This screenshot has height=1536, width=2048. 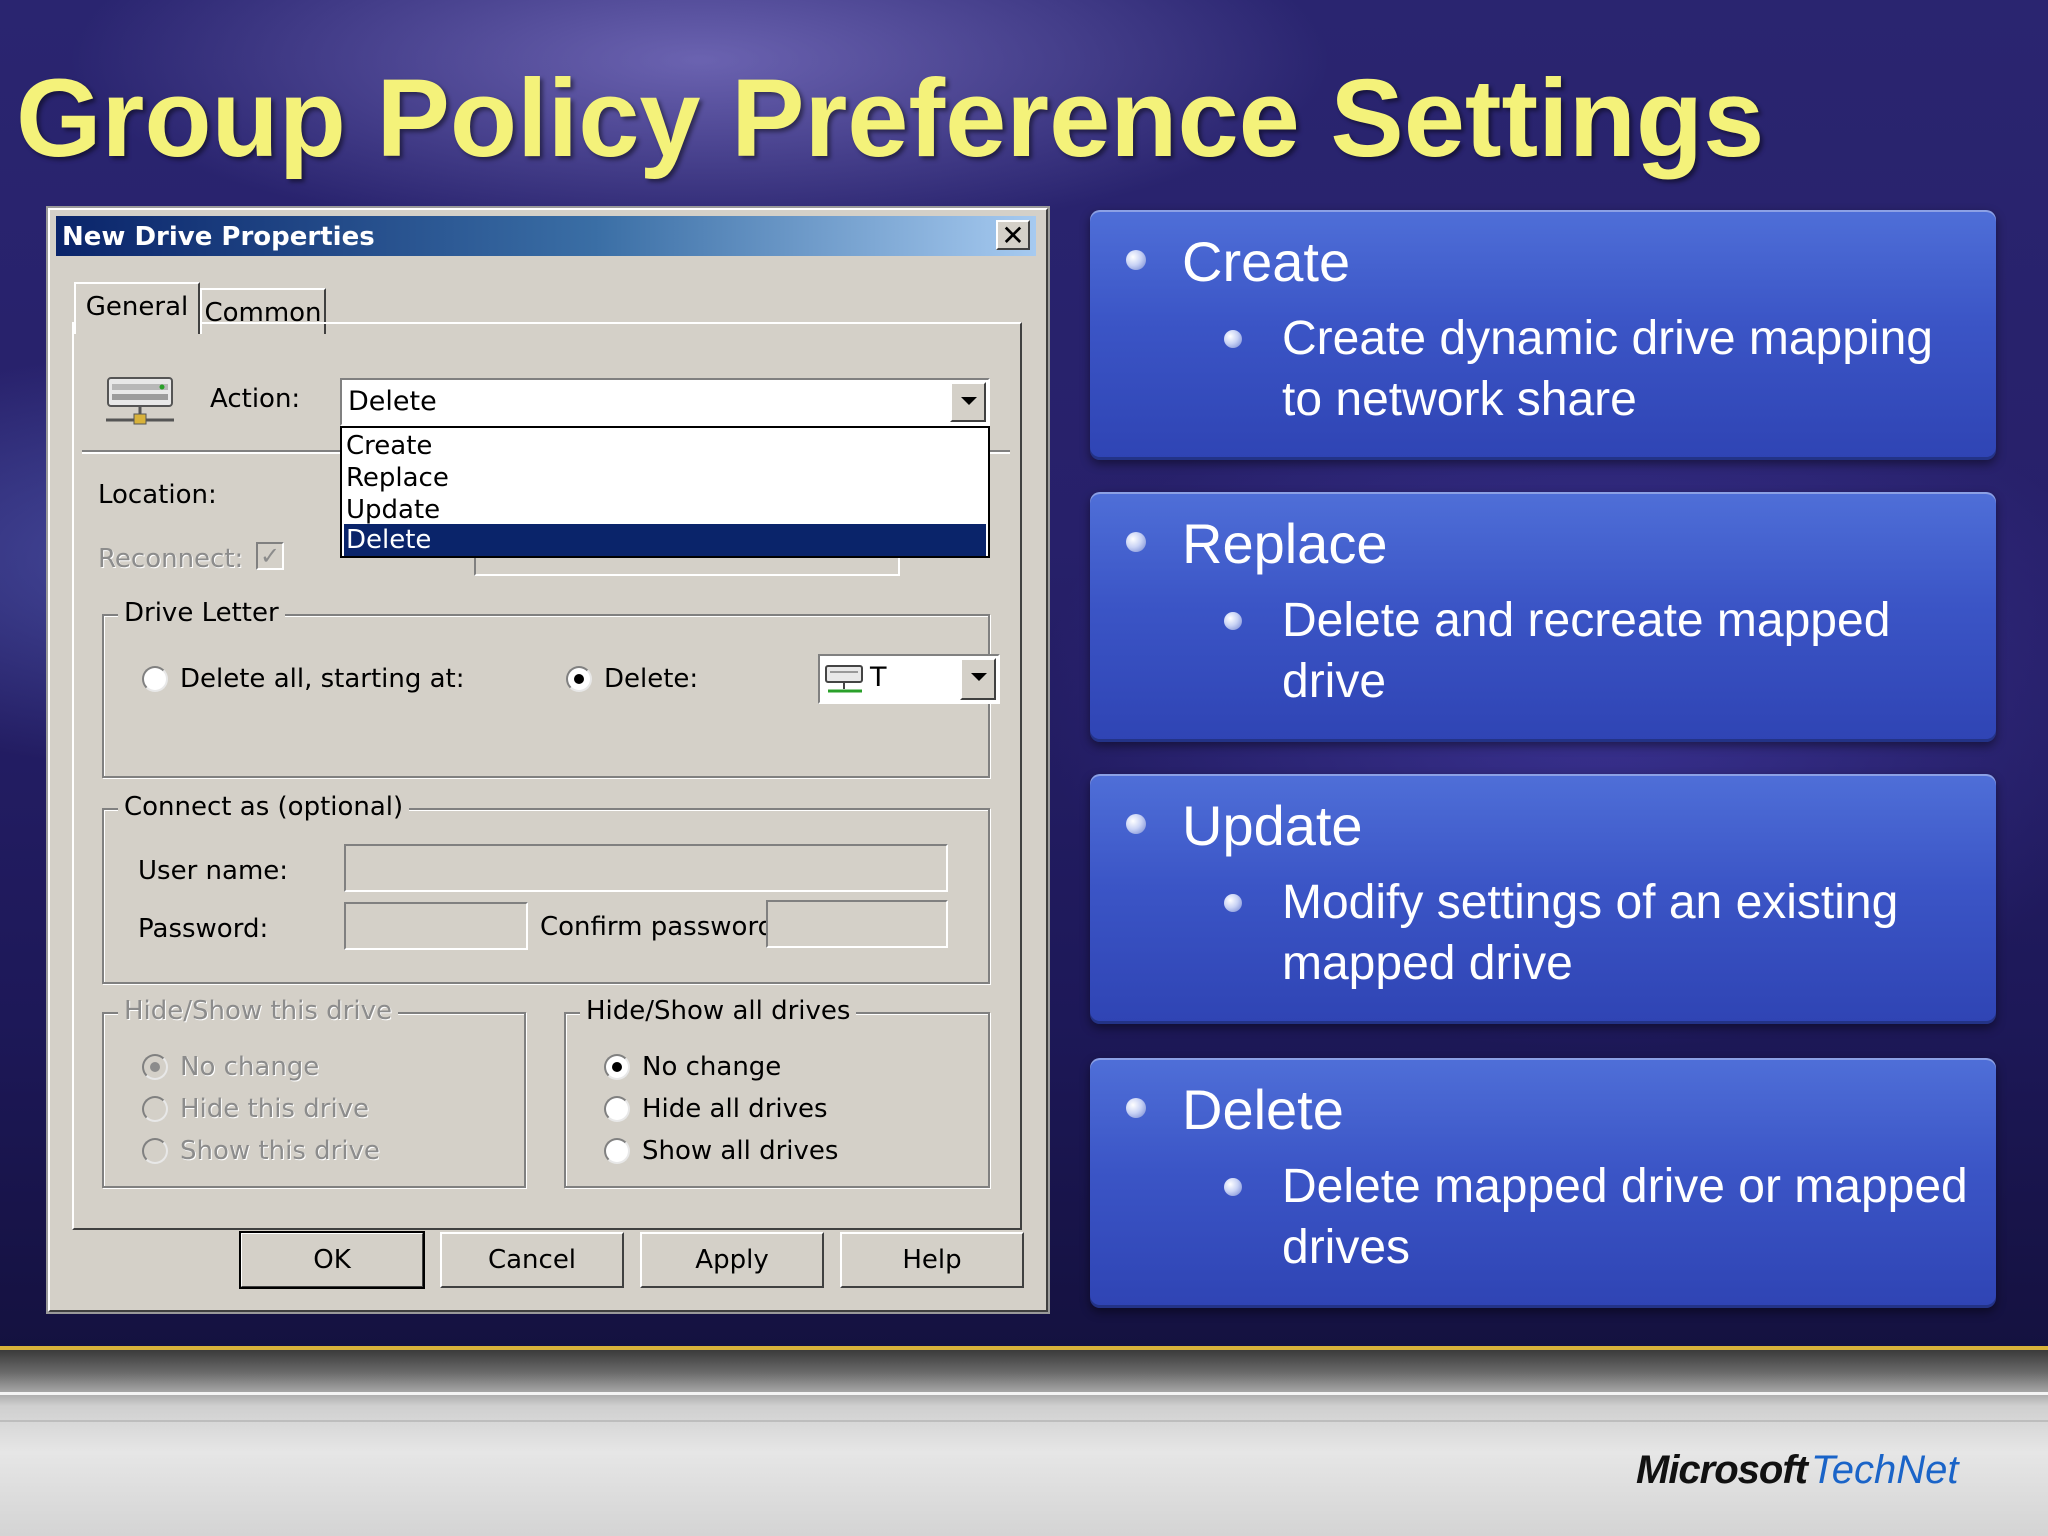 What do you see at coordinates (392, 401) in the screenshot?
I see `action-select-value: Delete` at bounding box center [392, 401].